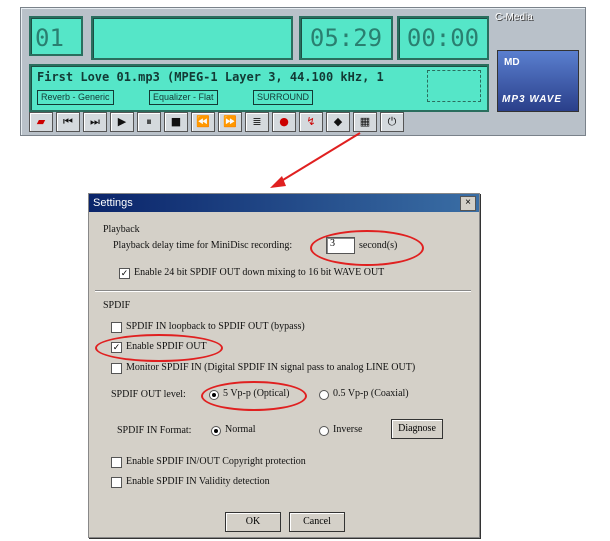 The width and height of the screenshot is (610, 541). I want to click on diagnose-button: Diagnose, so click(417, 429).